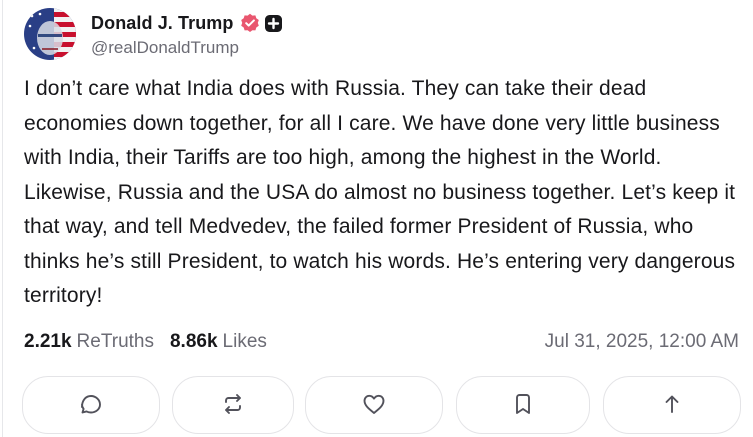 The image size is (753, 437). I want to click on post-header: Donald J. Trump @realDonaldTrump, so click(153, 34).